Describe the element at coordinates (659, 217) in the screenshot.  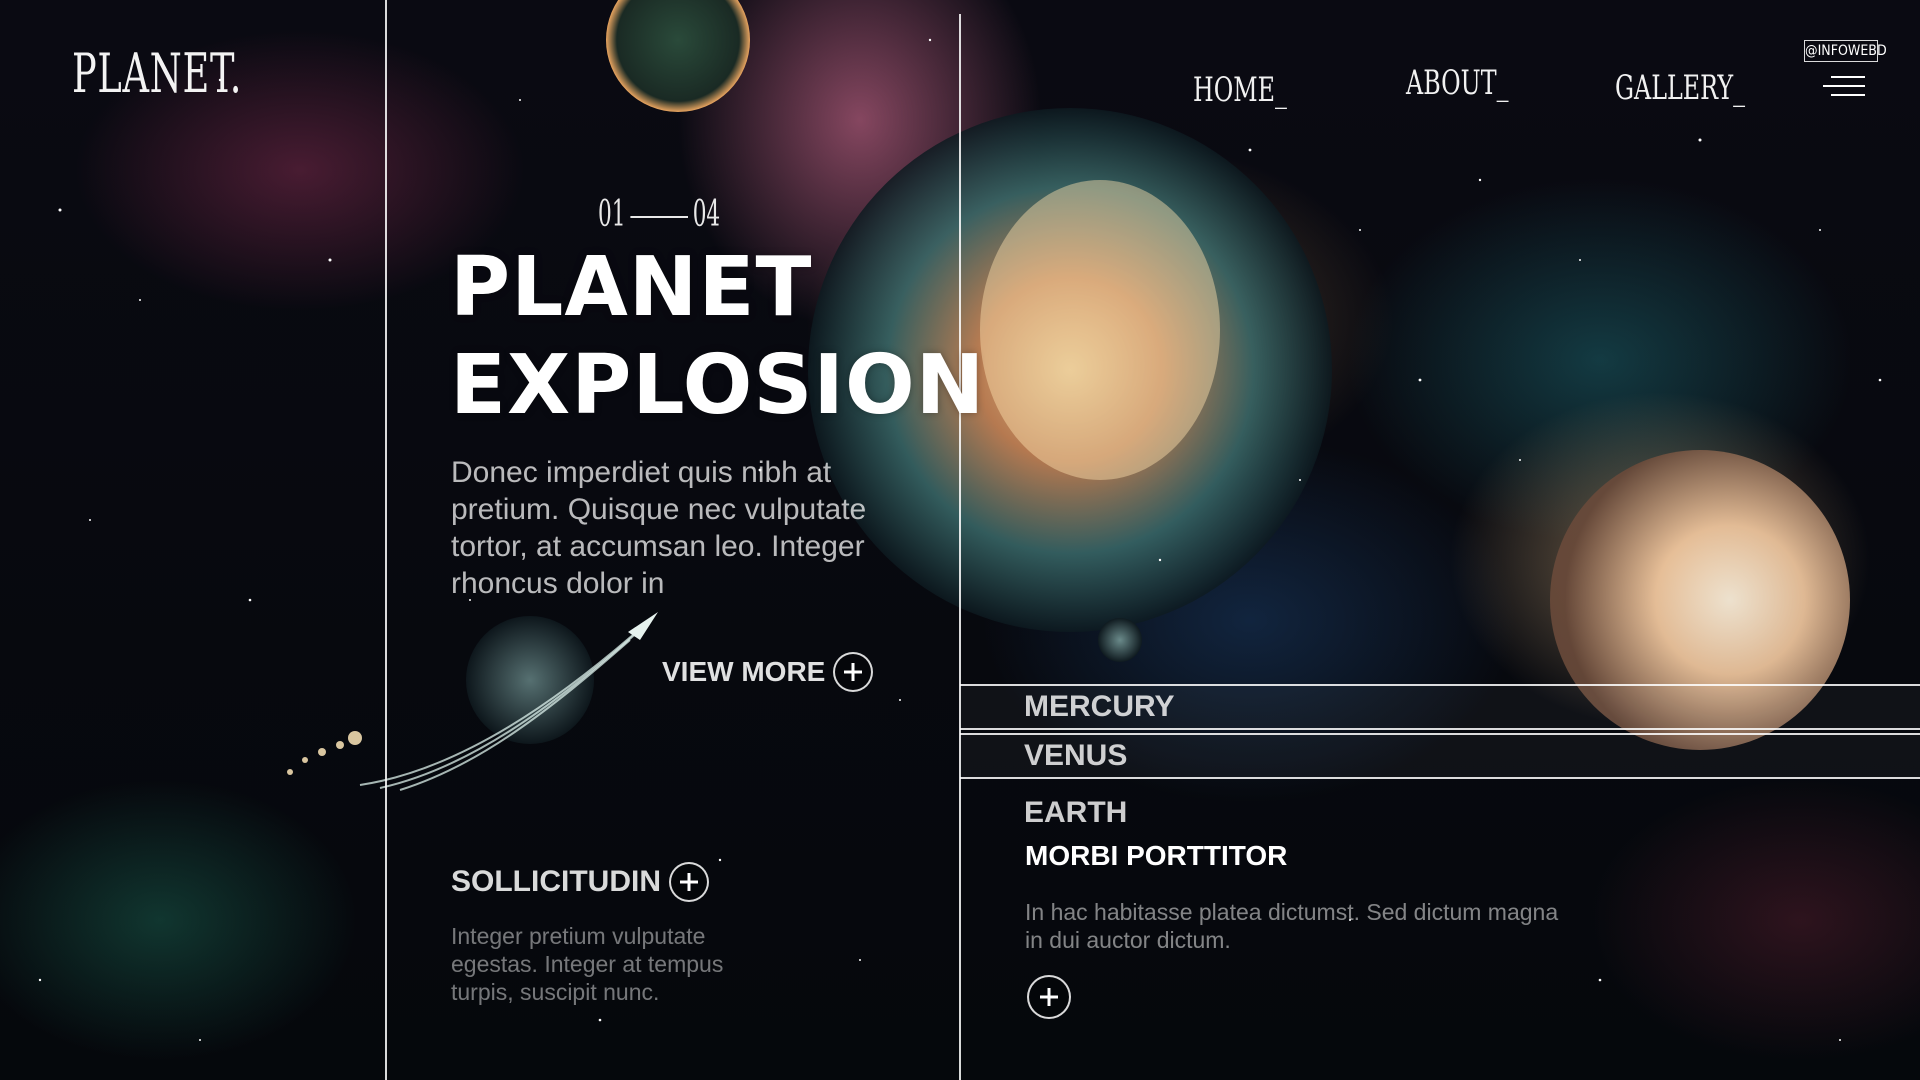
I see `counter-dash` at that location.